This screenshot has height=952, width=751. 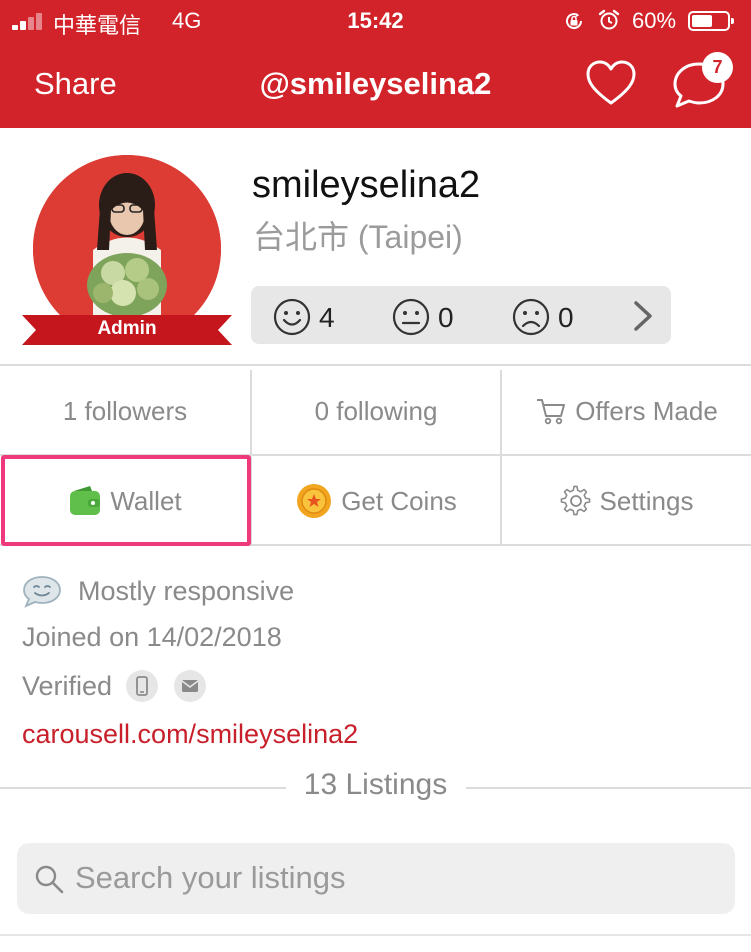 What do you see at coordinates (461, 315) in the screenshot?
I see `reviews-summary-button: 4 0 0` at bounding box center [461, 315].